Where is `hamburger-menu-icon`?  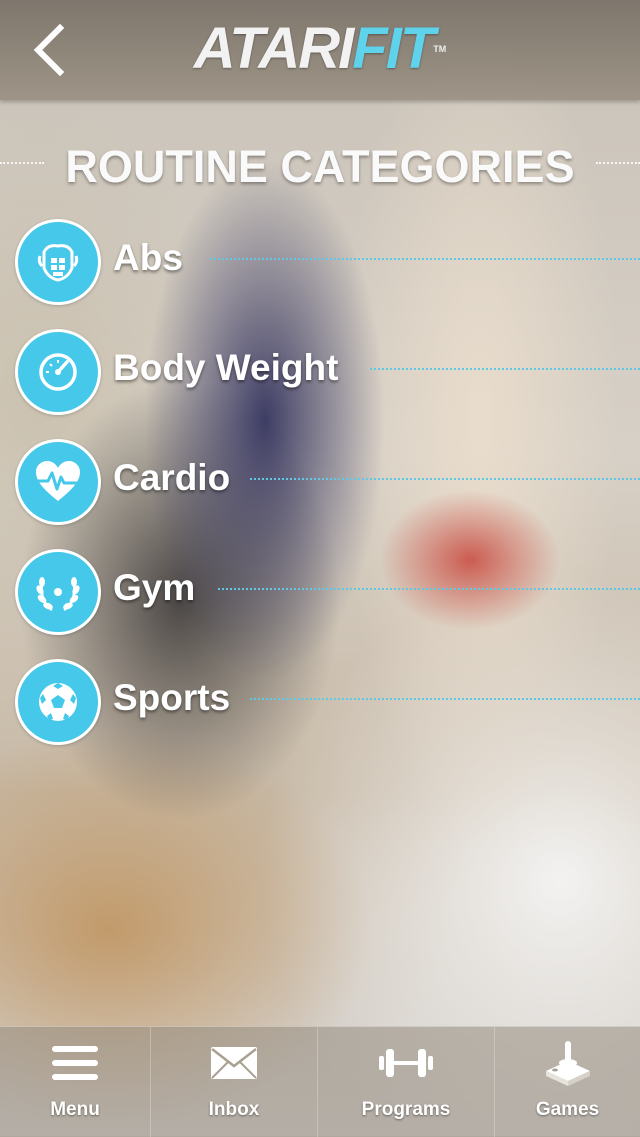 hamburger-menu-icon is located at coordinates (75, 1063).